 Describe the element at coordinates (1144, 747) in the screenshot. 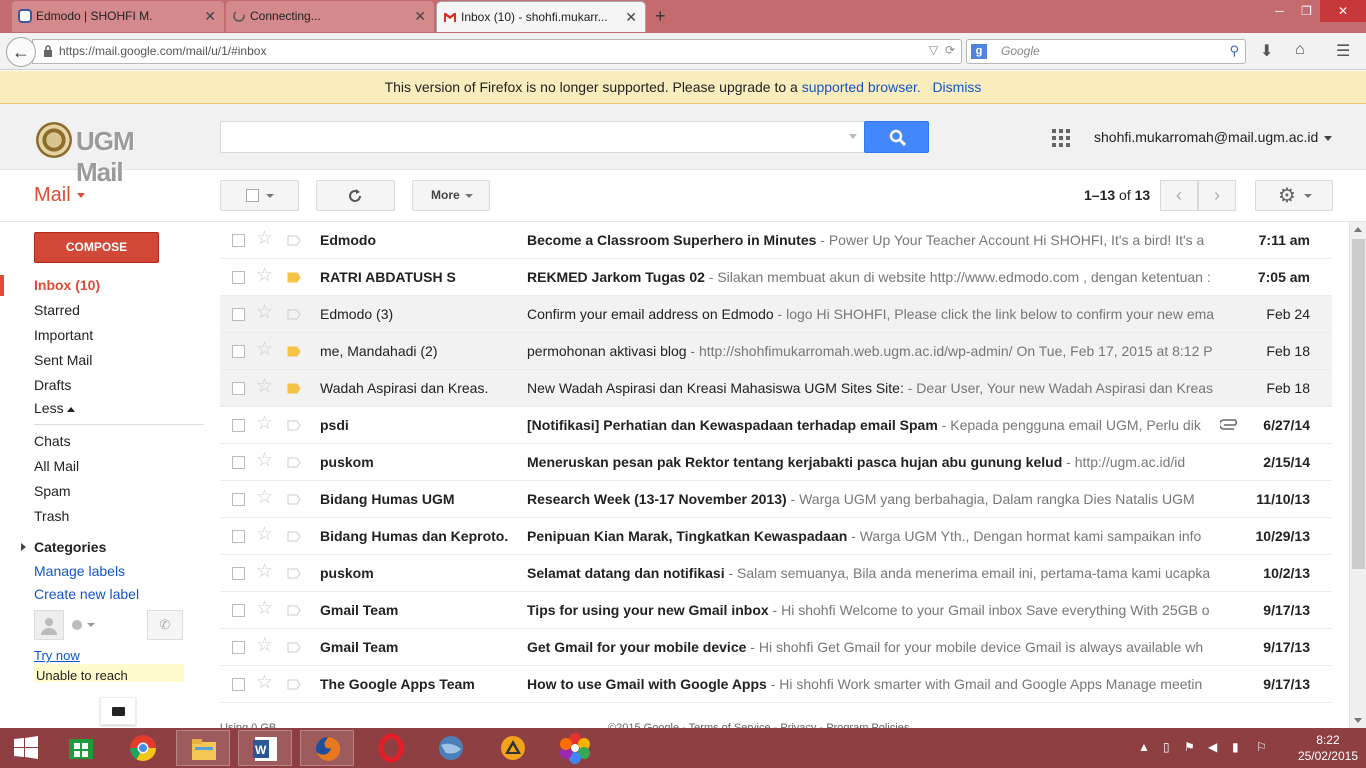

I see `show-hidden-icons-icon: ▲` at that location.